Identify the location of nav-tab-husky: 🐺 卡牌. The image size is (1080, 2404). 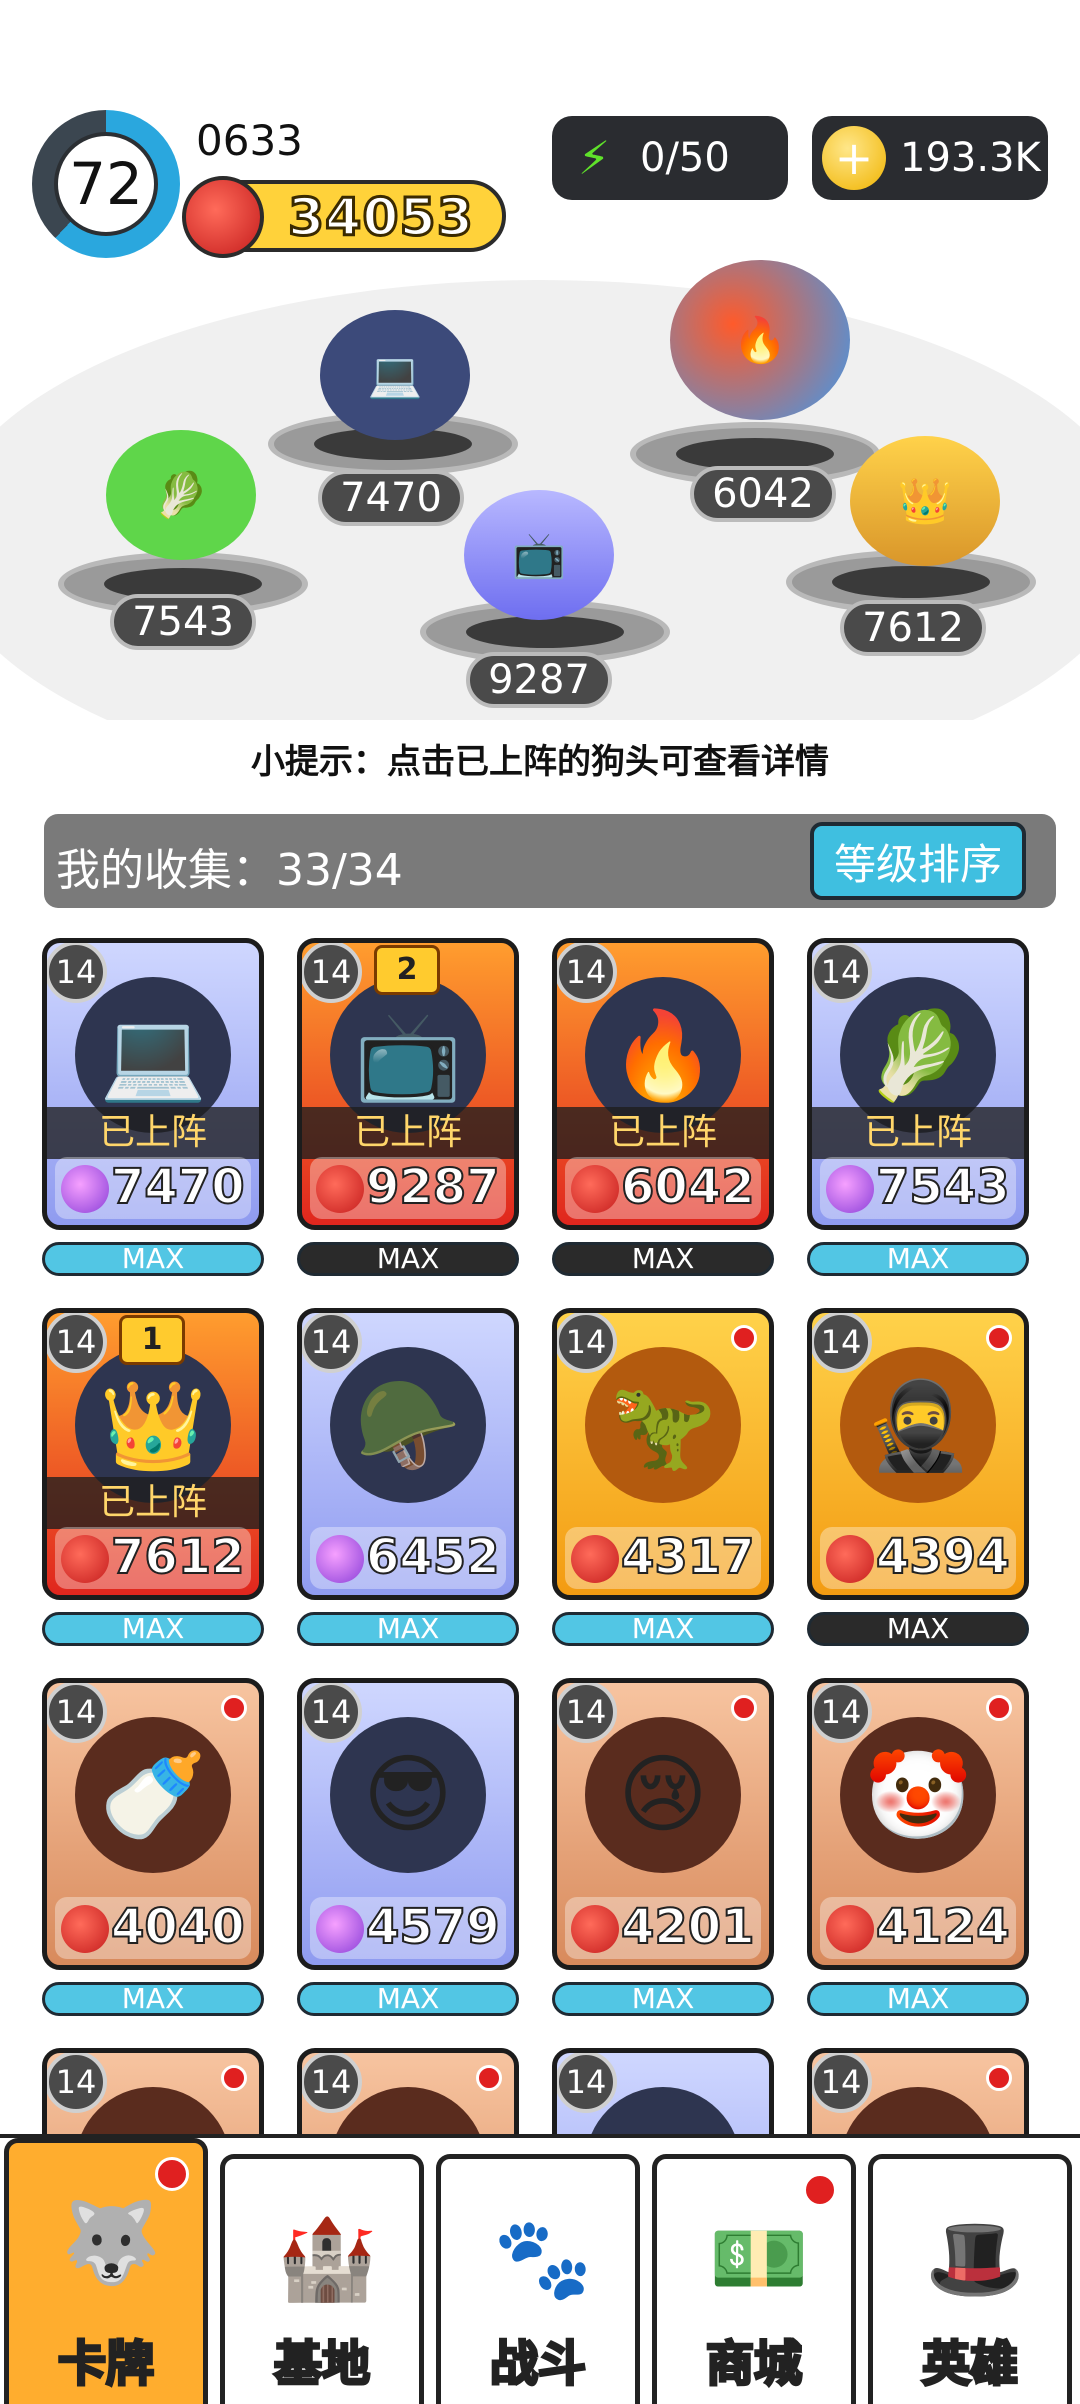
(106, 2271).